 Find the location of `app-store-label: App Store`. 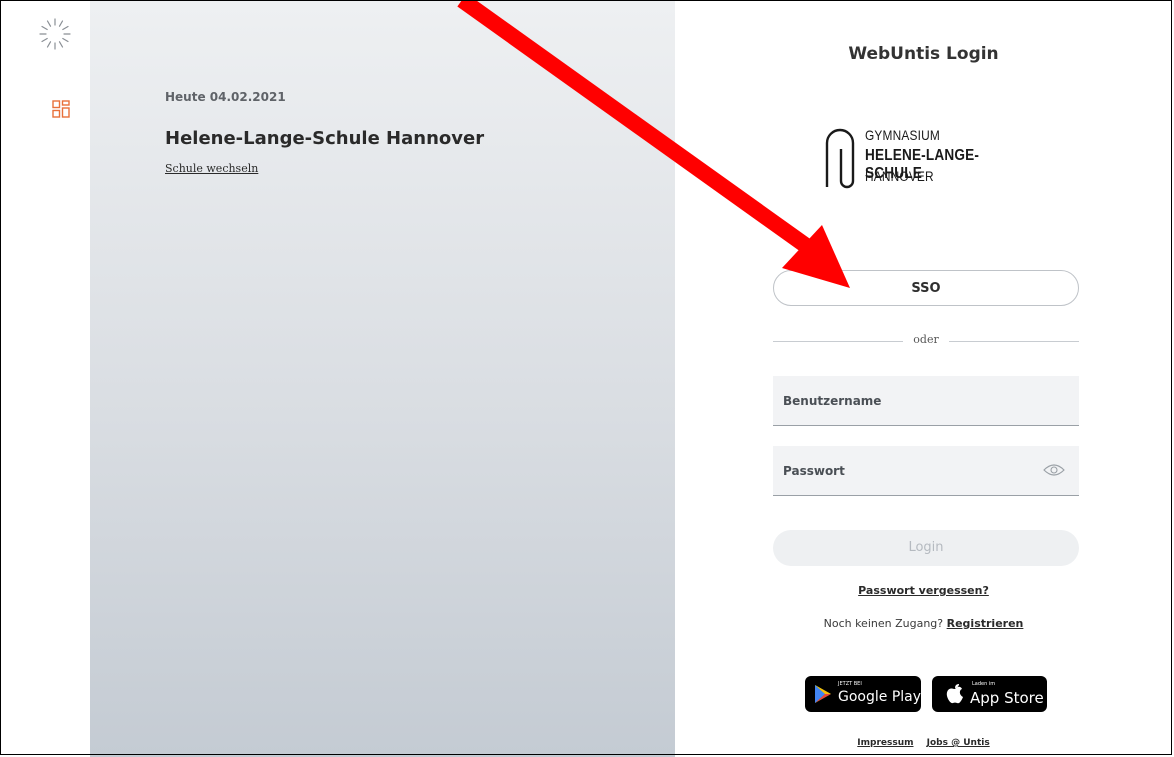

app-store-label: App Store is located at coordinates (1007, 698).